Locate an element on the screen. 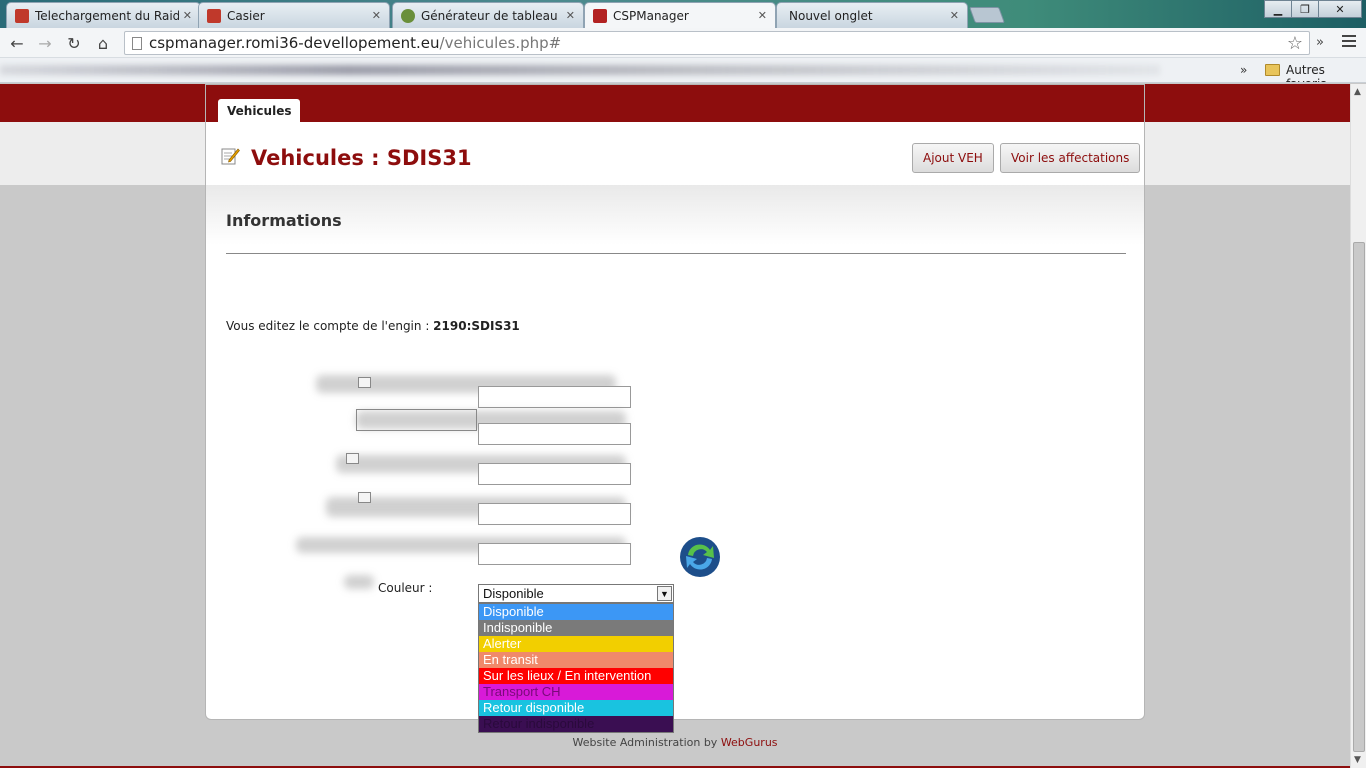 The image size is (1366, 768). android-icon is located at coordinates (408, 15).